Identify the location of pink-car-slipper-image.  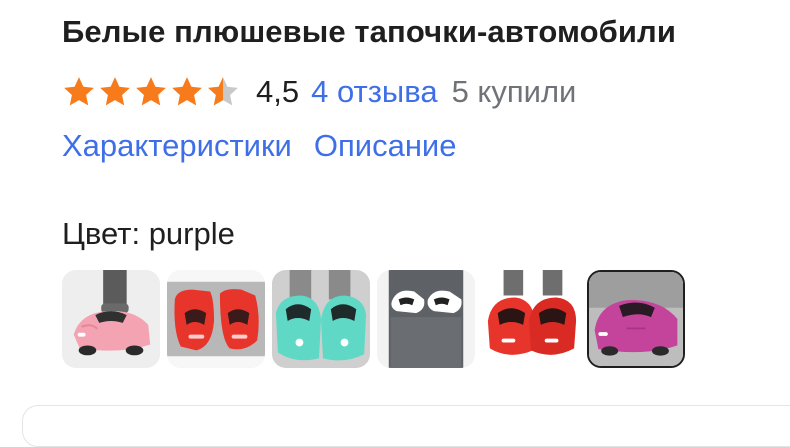
(111, 319).